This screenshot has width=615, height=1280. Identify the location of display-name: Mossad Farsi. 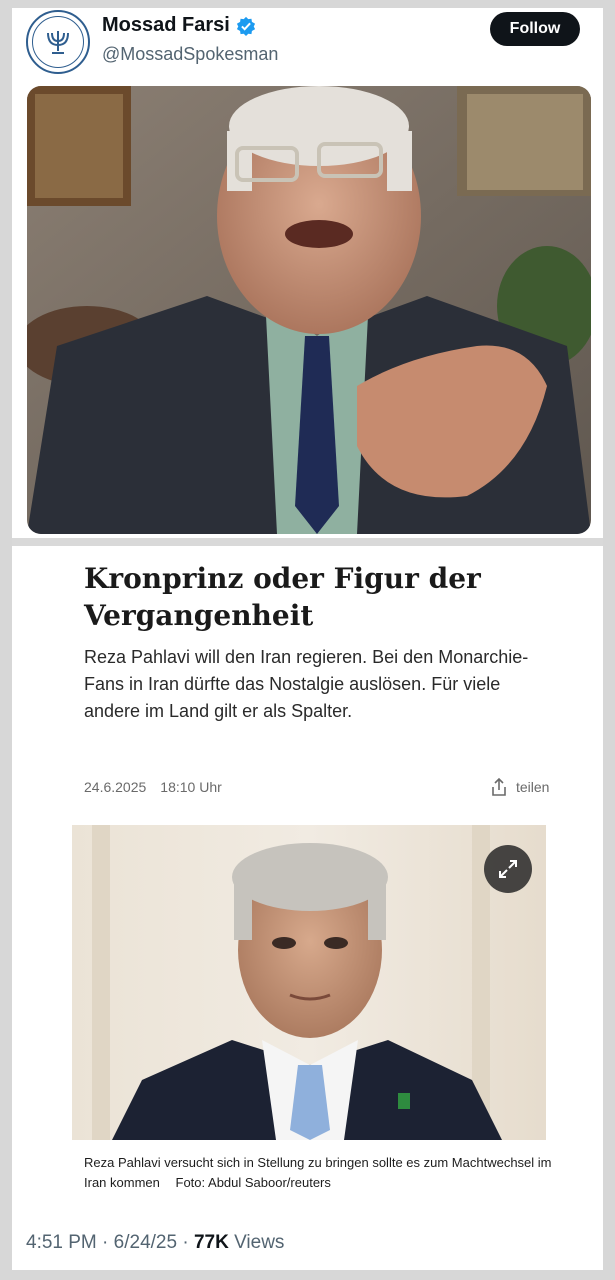
(166, 25).